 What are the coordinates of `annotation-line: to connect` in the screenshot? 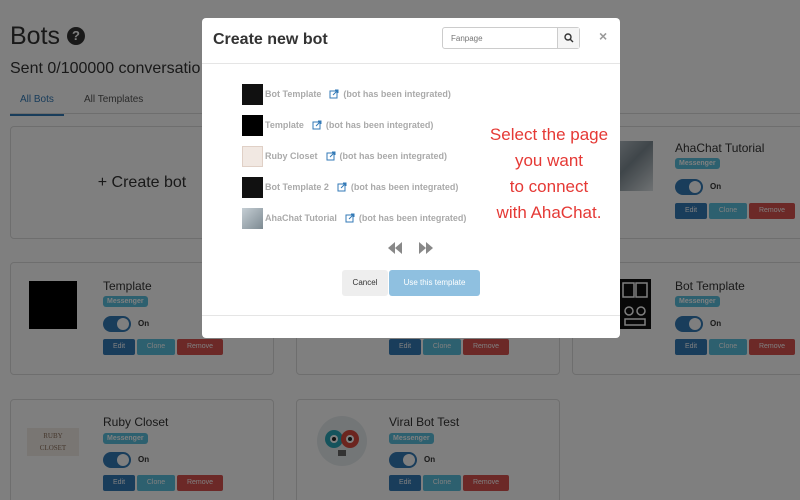 It's located at (549, 186).